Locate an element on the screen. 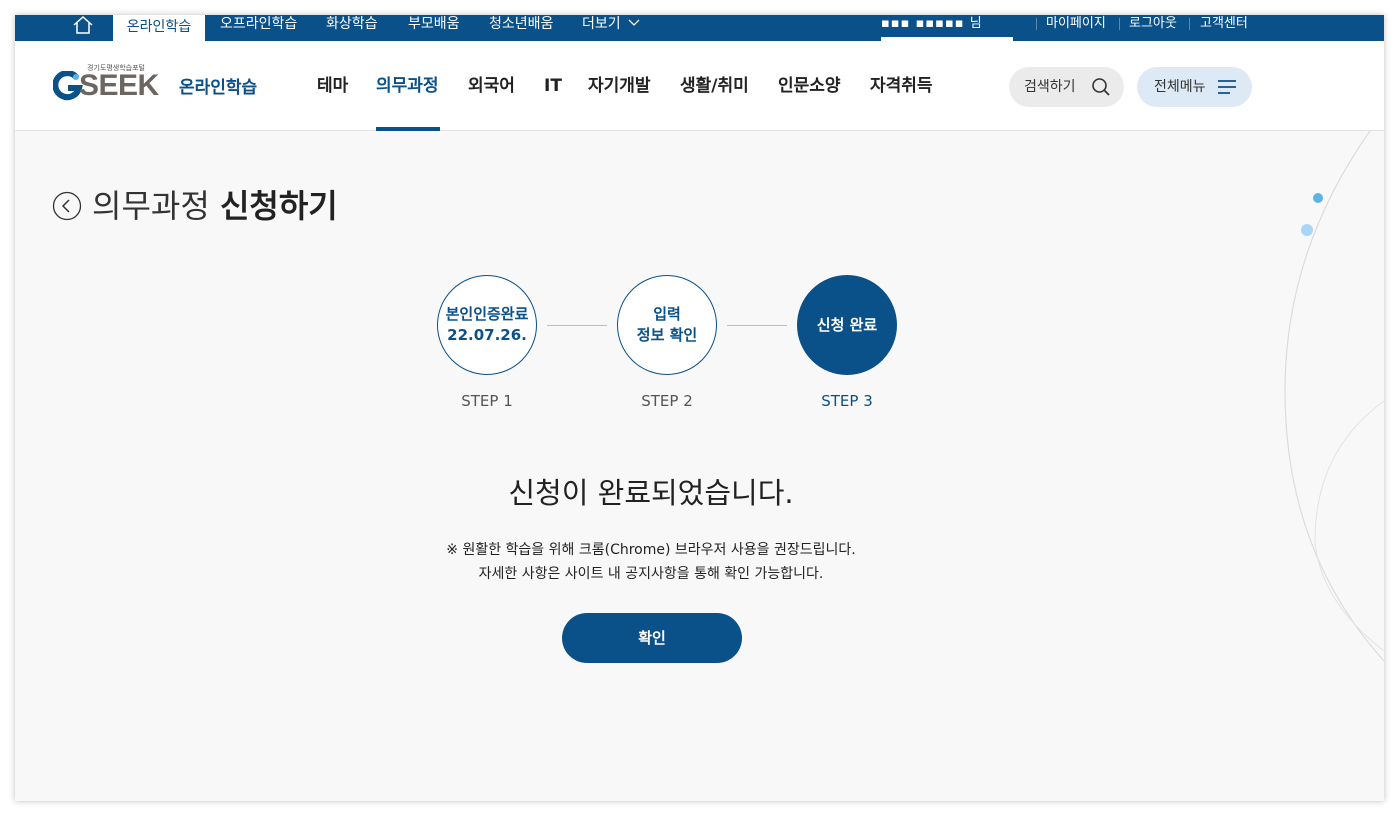  step-3-circle: 신청 완료 is located at coordinates (847, 325).